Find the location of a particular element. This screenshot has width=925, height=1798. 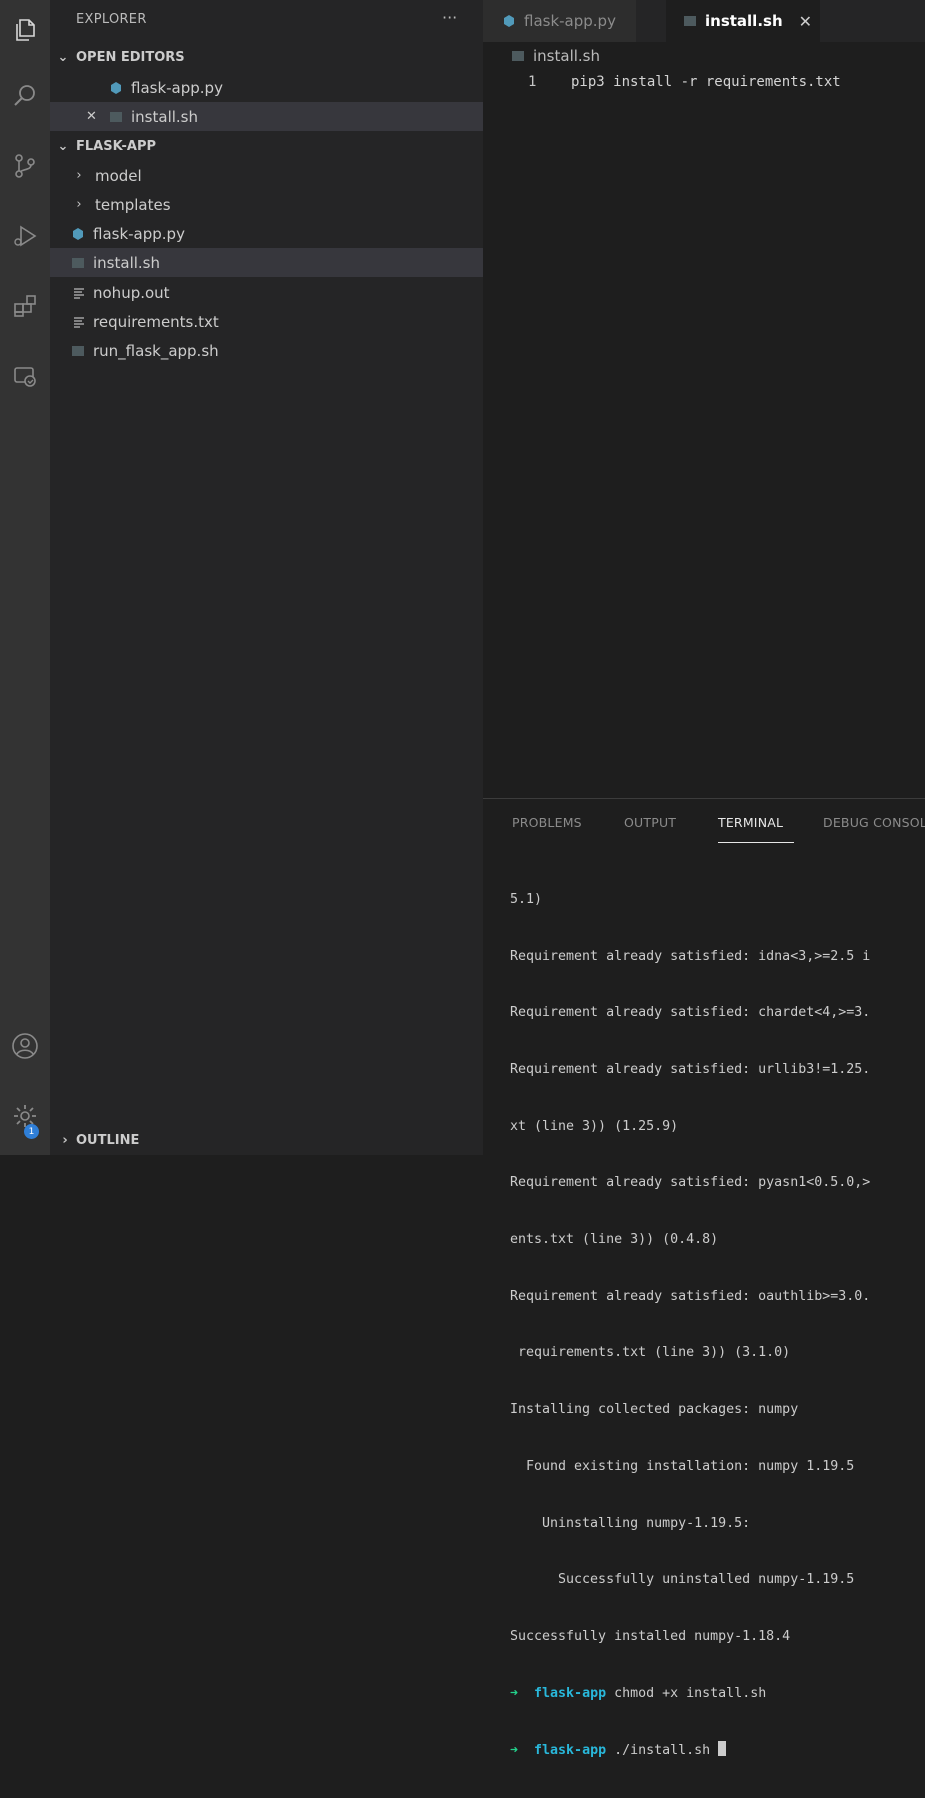

outline-header: › OUTLINE is located at coordinates (266, 1140).